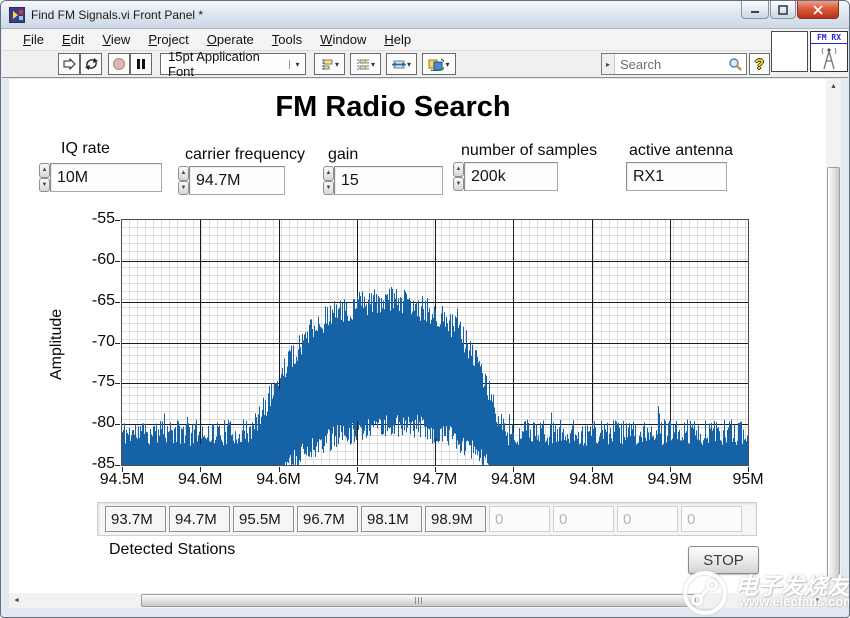 The height and width of the screenshot is (618, 850). Describe the element at coordinates (116, 39) in the screenshot. I see `menu-view: View` at that location.